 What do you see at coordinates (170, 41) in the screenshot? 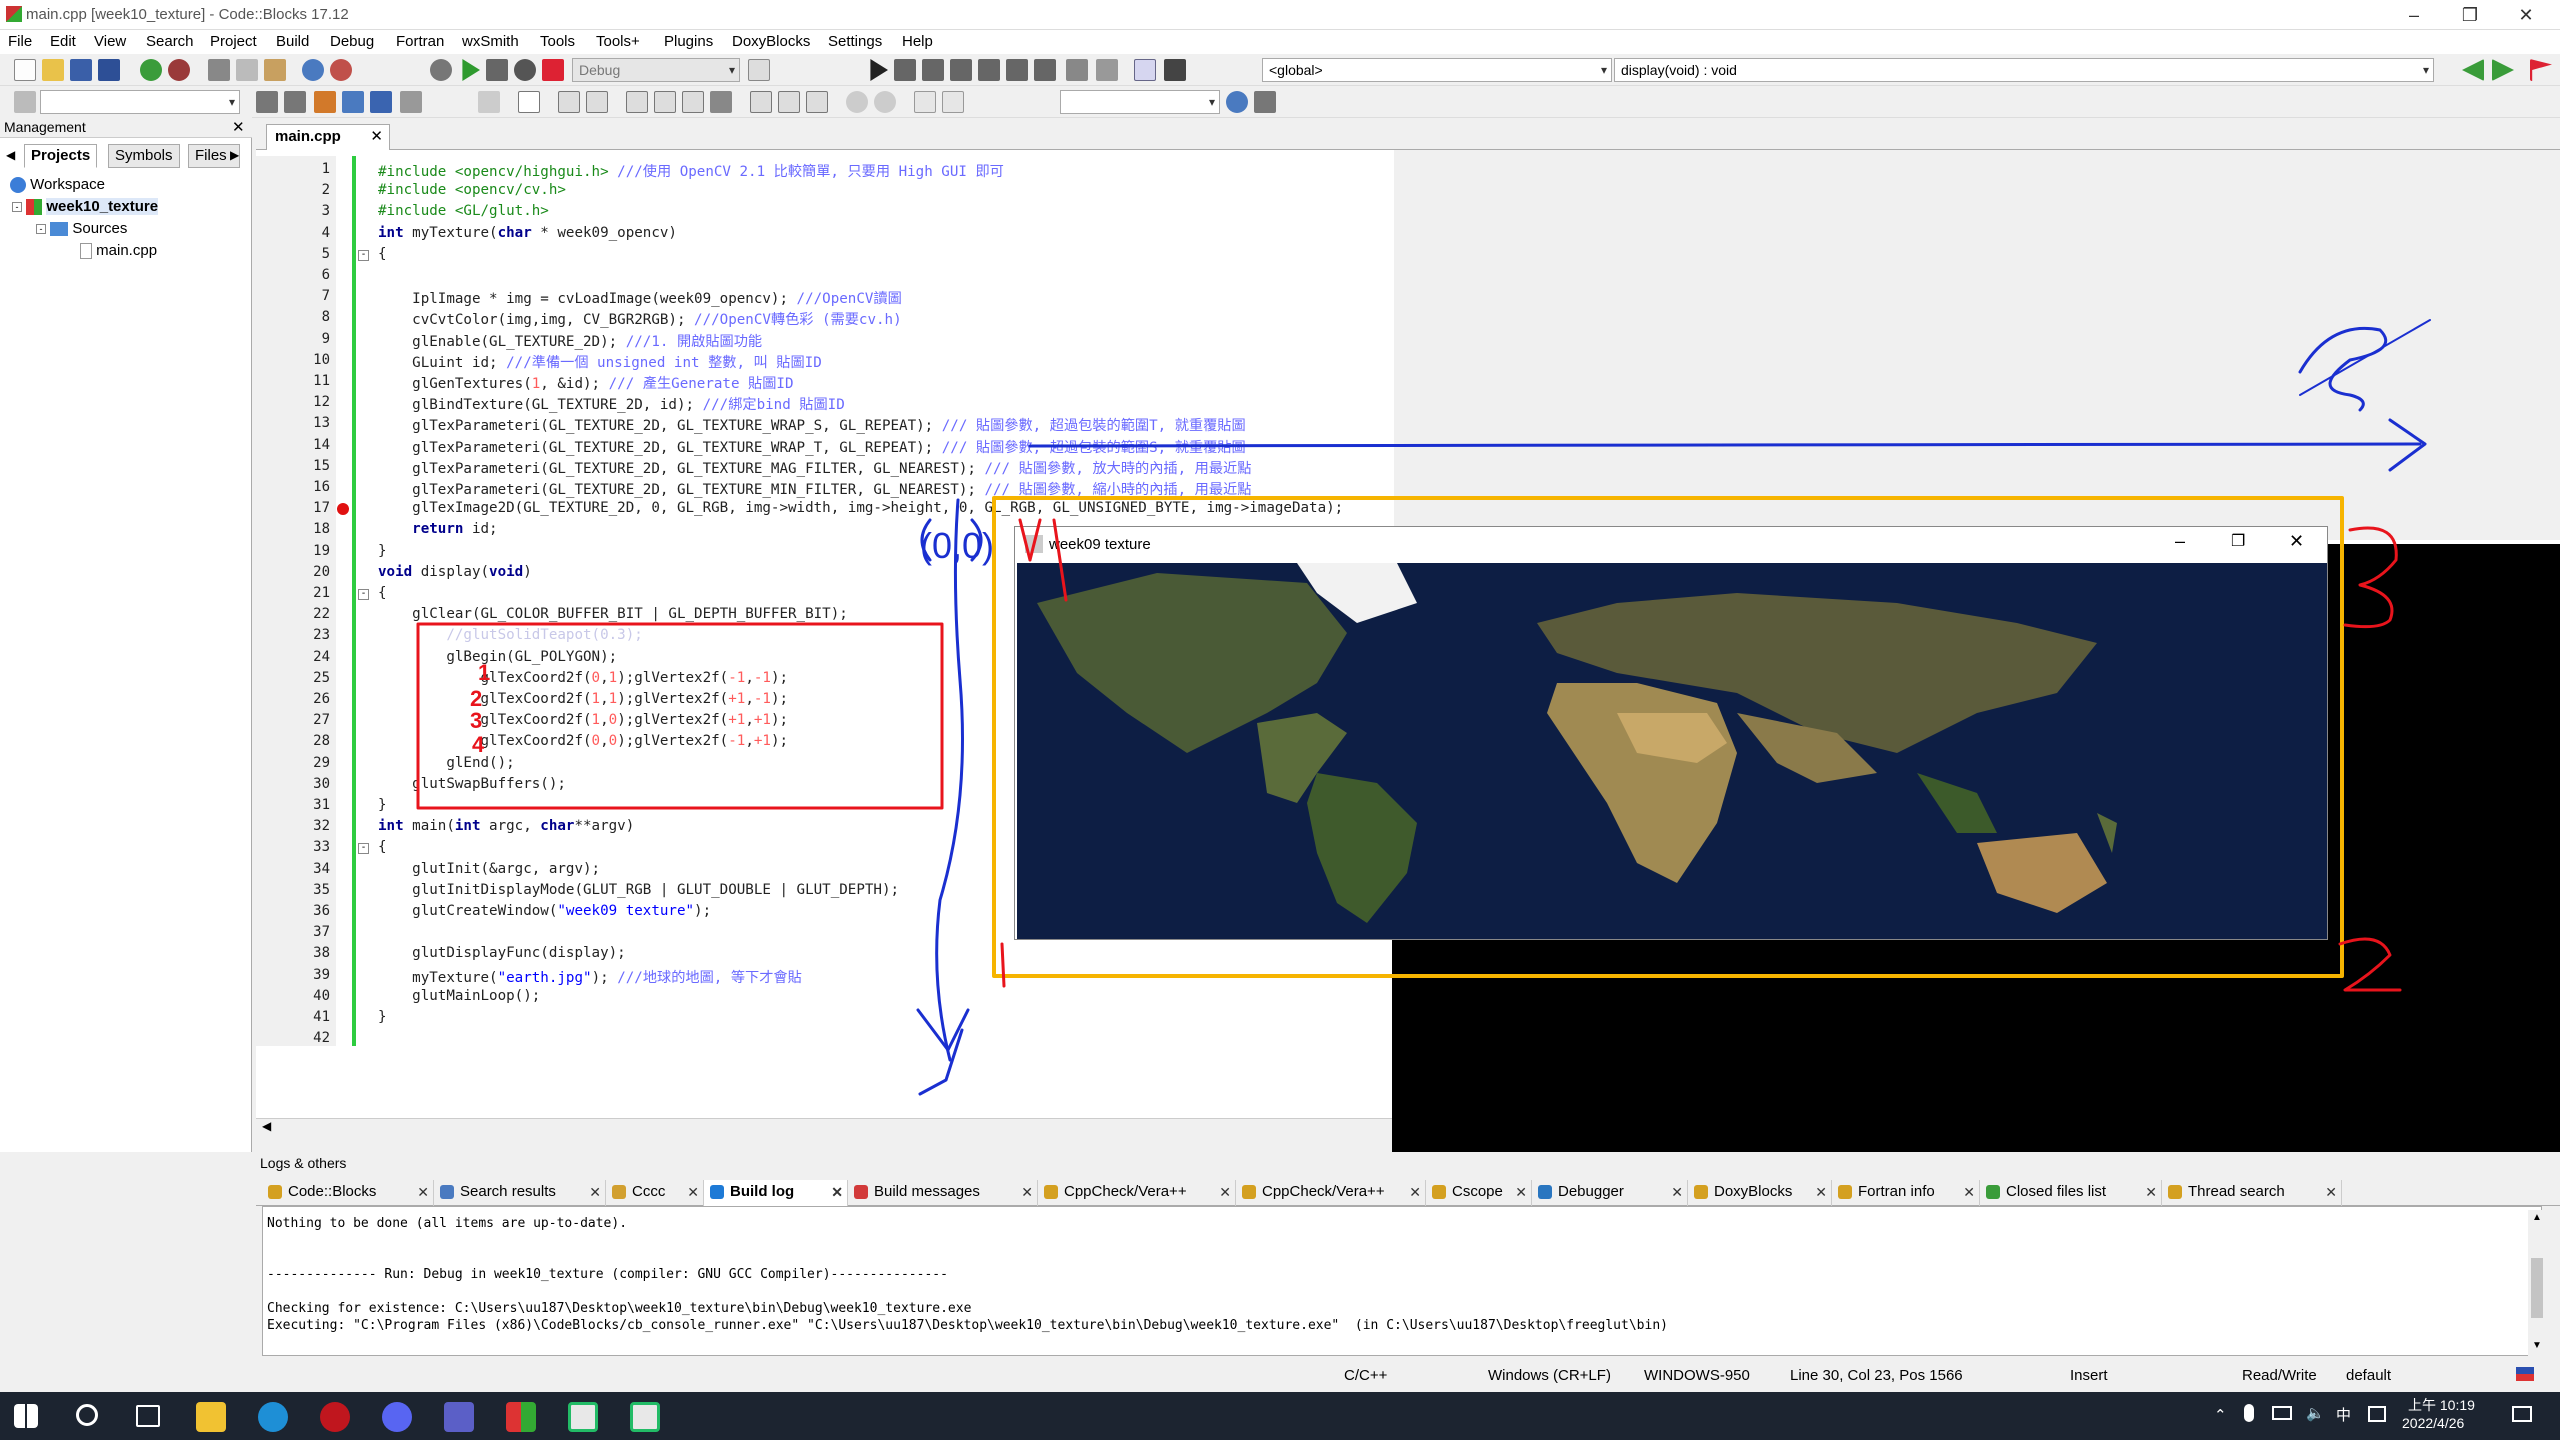
I see `menu-search: Search` at bounding box center [170, 41].